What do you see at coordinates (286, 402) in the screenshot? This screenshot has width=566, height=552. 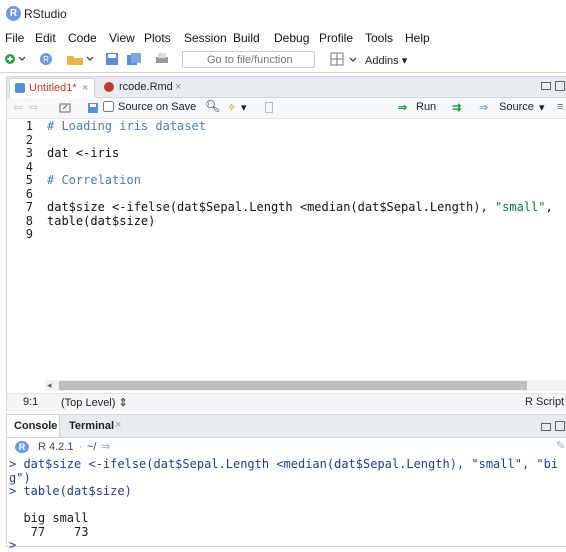 I see `editor-statusbar: 9:1 (Top Level) ⇕ R Script` at bounding box center [286, 402].